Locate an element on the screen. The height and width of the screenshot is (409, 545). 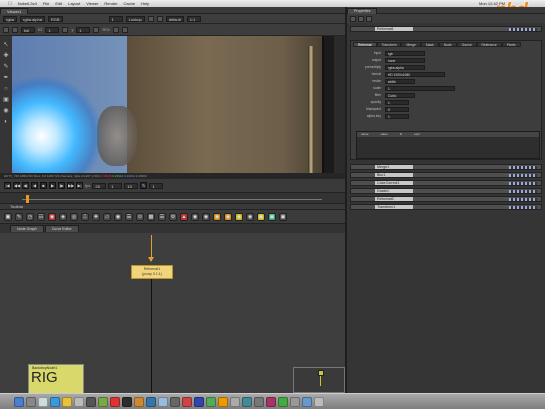
lock-icon is located at coordinates (369, 18).